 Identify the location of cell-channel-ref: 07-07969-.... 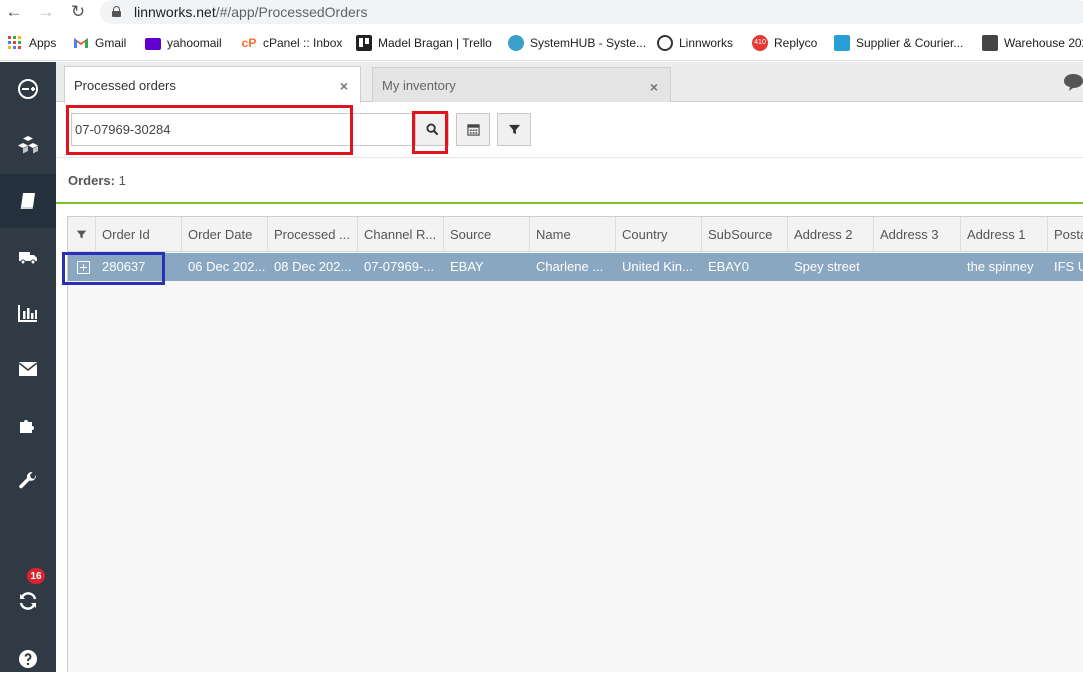
(399, 266).